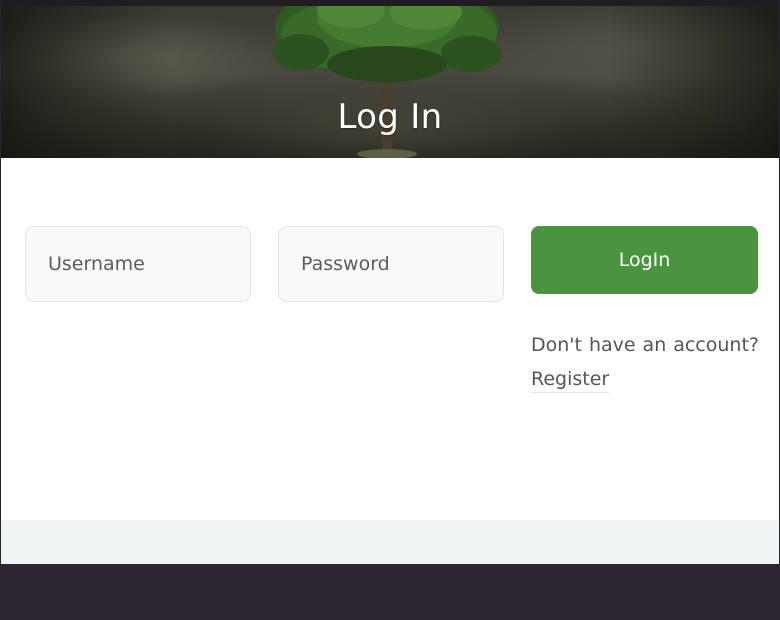  What do you see at coordinates (138, 264) in the screenshot?
I see `username-input` at bounding box center [138, 264].